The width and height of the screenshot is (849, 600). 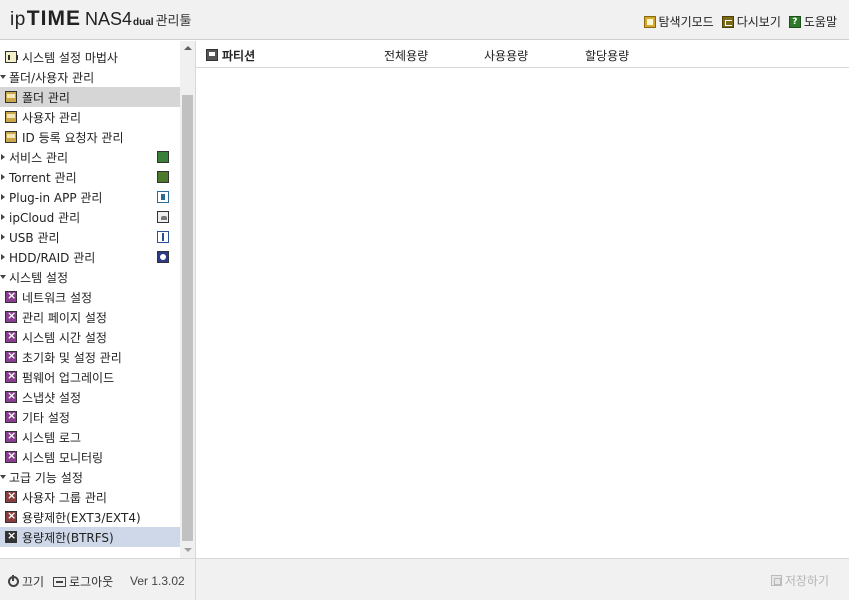 I want to click on partition-table-header: 파티션 전체용량 사용용량 할당용량, so click(x=522, y=54).